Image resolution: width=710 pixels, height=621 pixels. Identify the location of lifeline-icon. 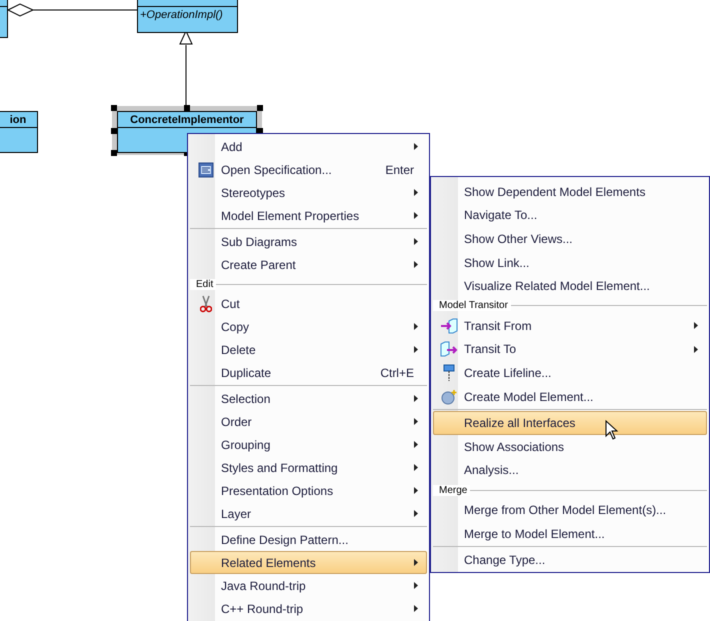
(449, 373).